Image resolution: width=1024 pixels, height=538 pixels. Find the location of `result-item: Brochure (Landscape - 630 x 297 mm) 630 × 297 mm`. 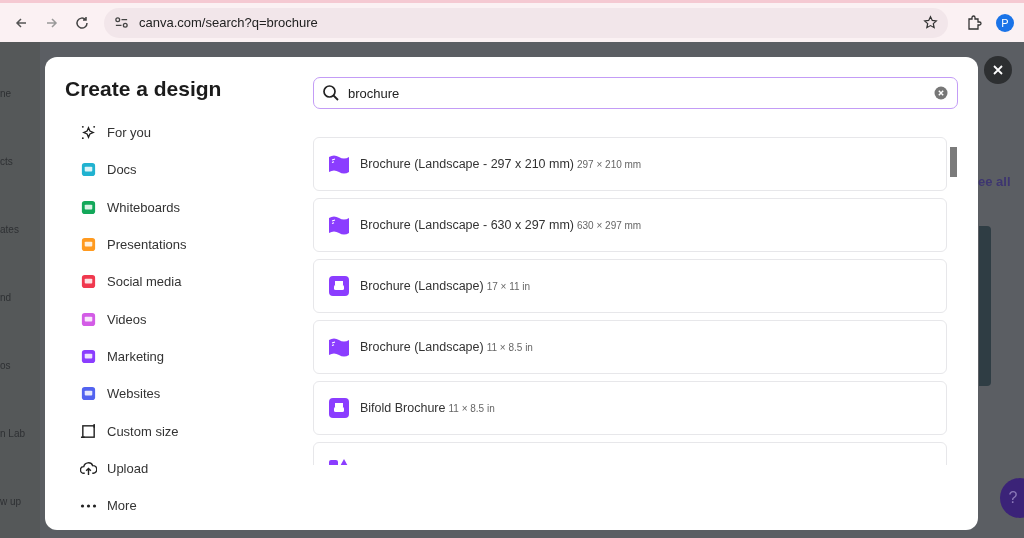

result-item: Brochure (Landscape - 630 x 297 mm) 630 × 297 mm is located at coordinates (630, 225).